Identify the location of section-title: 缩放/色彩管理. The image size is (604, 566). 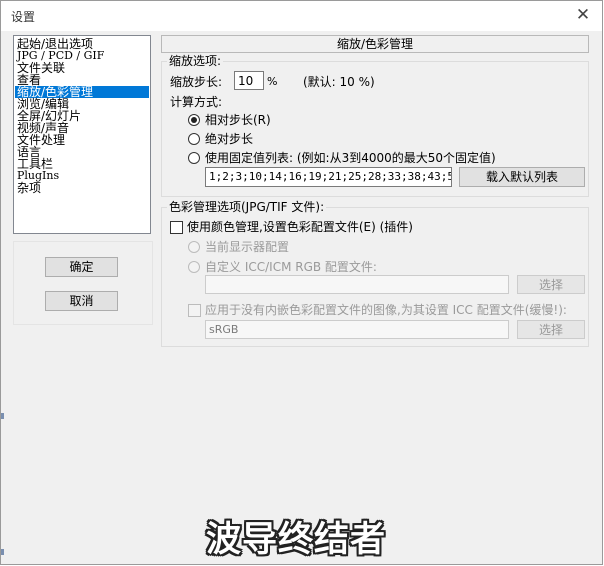
(375, 44).